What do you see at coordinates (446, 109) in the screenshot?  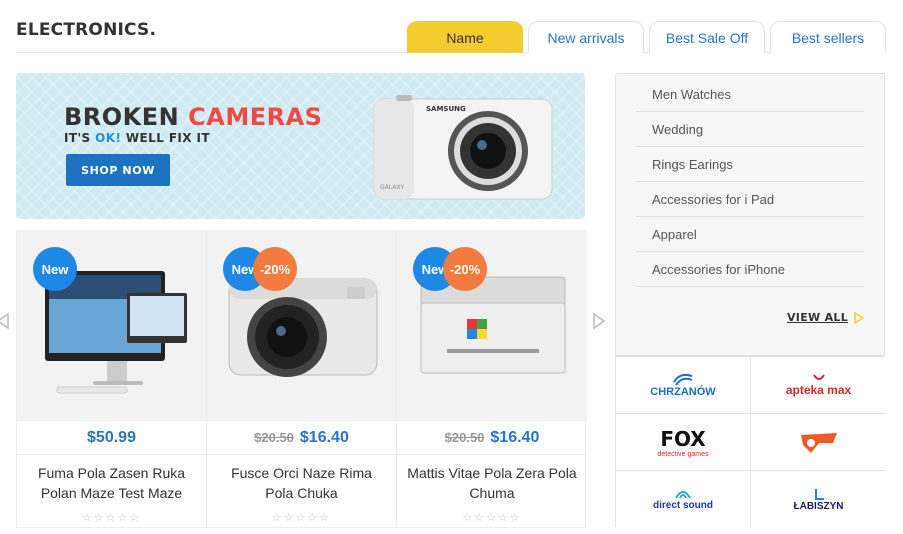 I see `camera-brand-label: SAMSUNG` at bounding box center [446, 109].